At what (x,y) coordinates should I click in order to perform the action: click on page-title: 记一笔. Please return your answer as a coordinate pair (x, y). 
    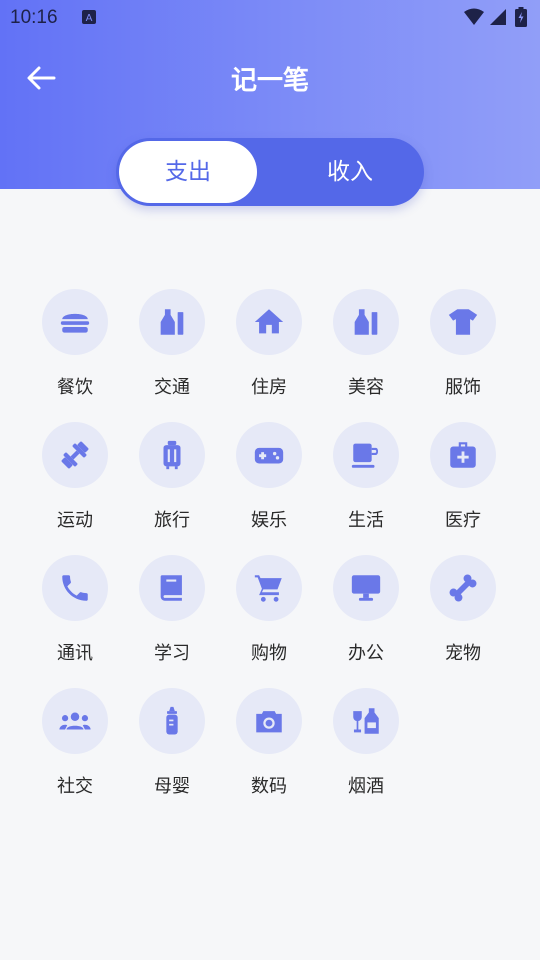
    Looking at the image, I should click on (269, 81).